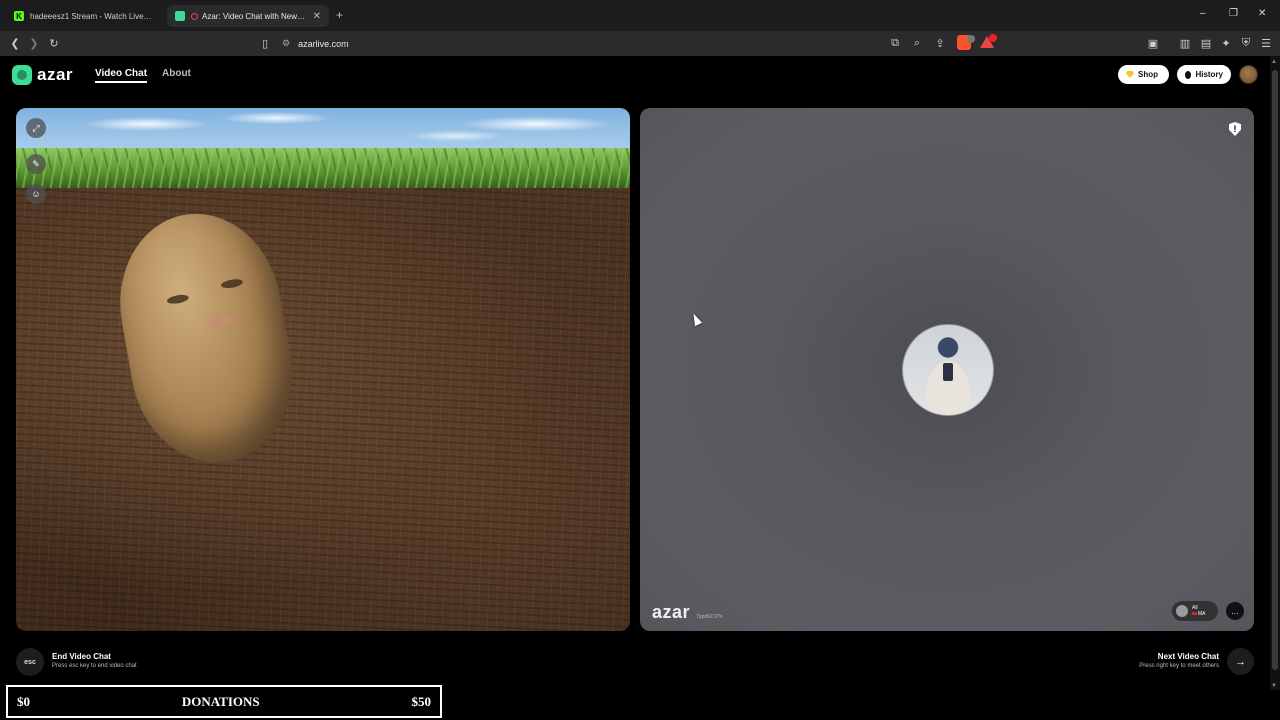 The height and width of the screenshot is (720, 1280). Describe the element at coordinates (1235, 129) in the screenshot. I see `report-shield-icon: !` at that location.